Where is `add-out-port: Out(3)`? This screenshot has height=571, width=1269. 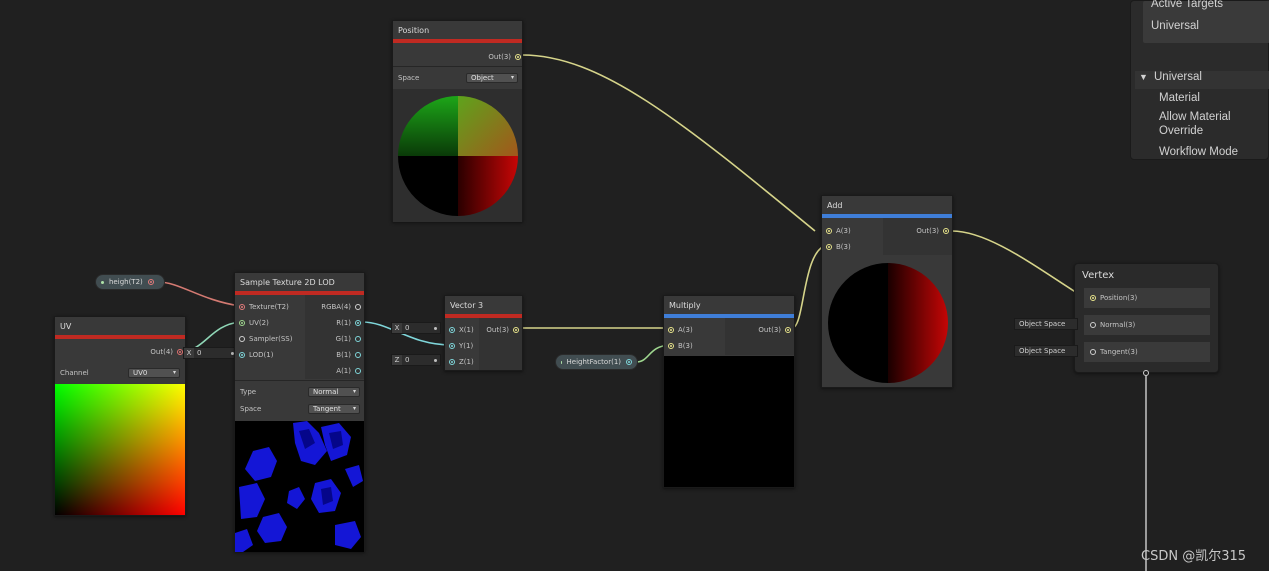 add-out-port: Out(3) is located at coordinates (916, 231).